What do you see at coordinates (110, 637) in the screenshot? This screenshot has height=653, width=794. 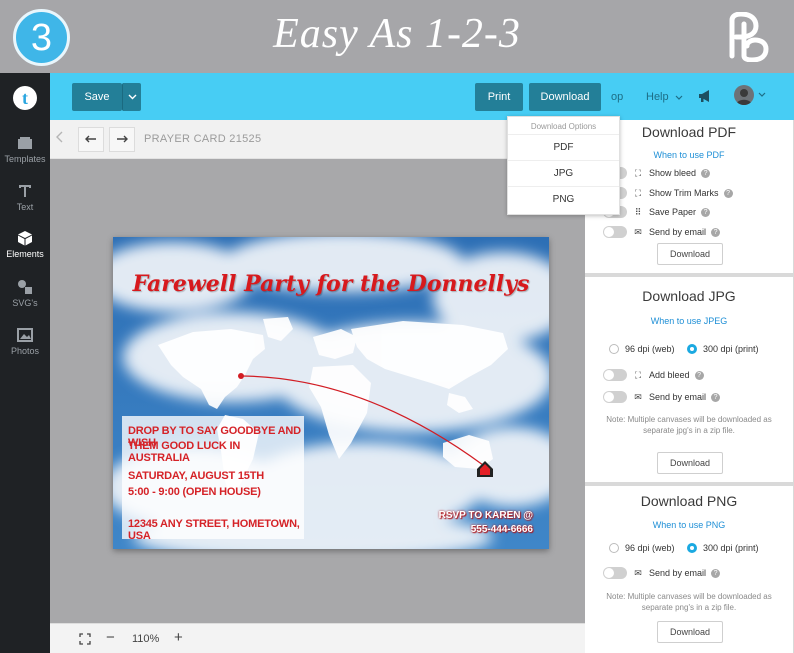 I see `zoom-out-button: −` at bounding box center [110, 637].